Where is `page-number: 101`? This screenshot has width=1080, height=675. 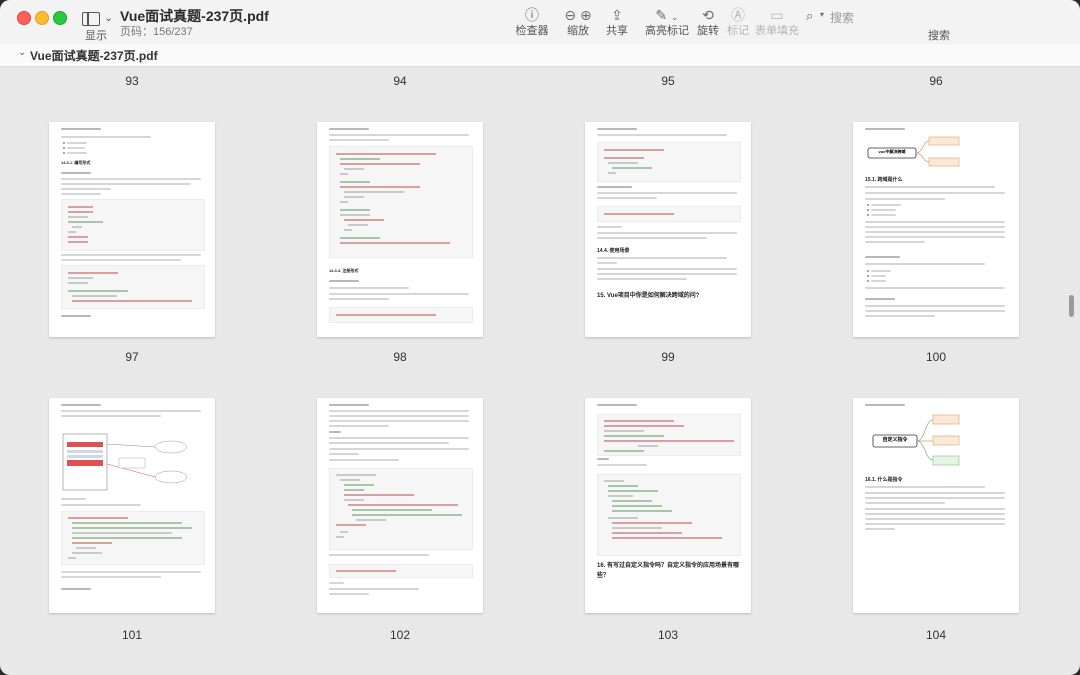
page-number: 101 is located at coordinates (132, 635).